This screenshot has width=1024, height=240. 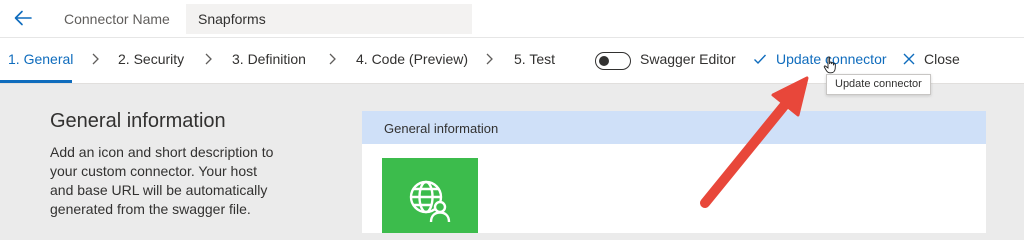 What do you see at coordinates (604, 60) in the screenshot?
I see `toggle-knob` at bounding box center [604, 60].